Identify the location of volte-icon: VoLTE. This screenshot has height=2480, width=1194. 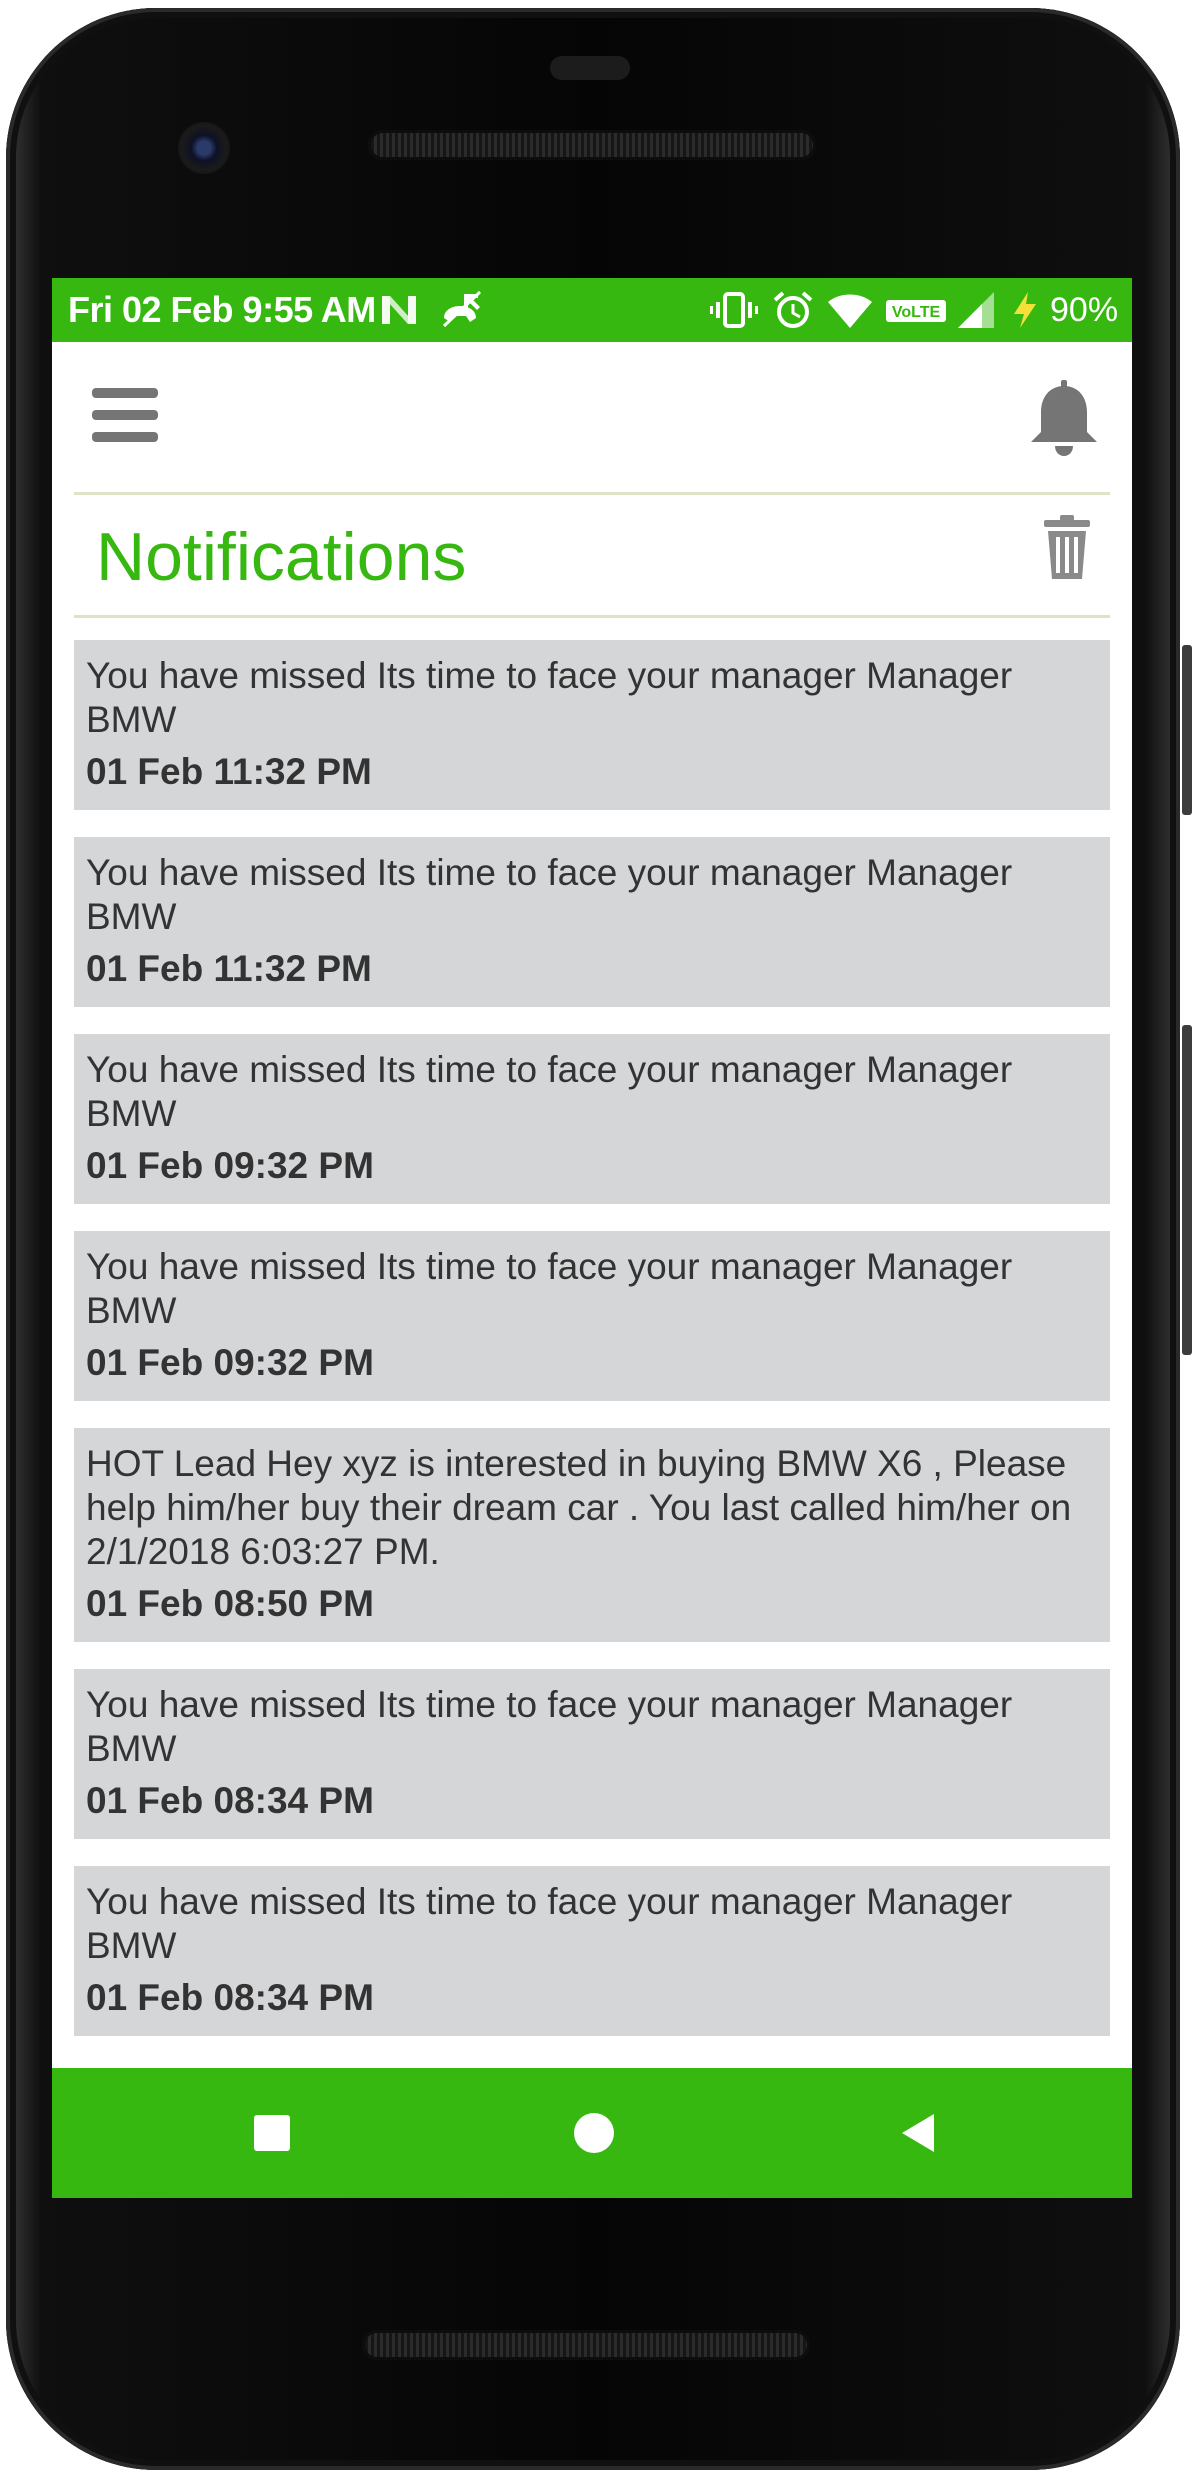
(916, 311).